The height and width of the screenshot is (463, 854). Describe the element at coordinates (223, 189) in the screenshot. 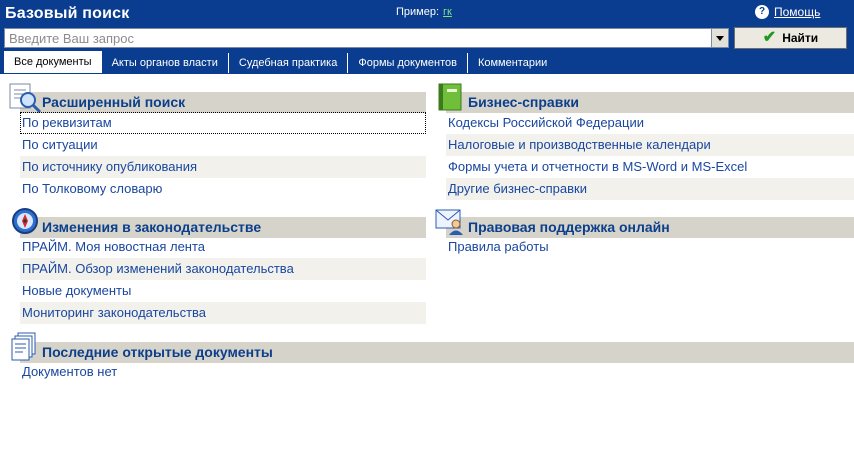

I see `list-item: По Толковому словарю` at that location.